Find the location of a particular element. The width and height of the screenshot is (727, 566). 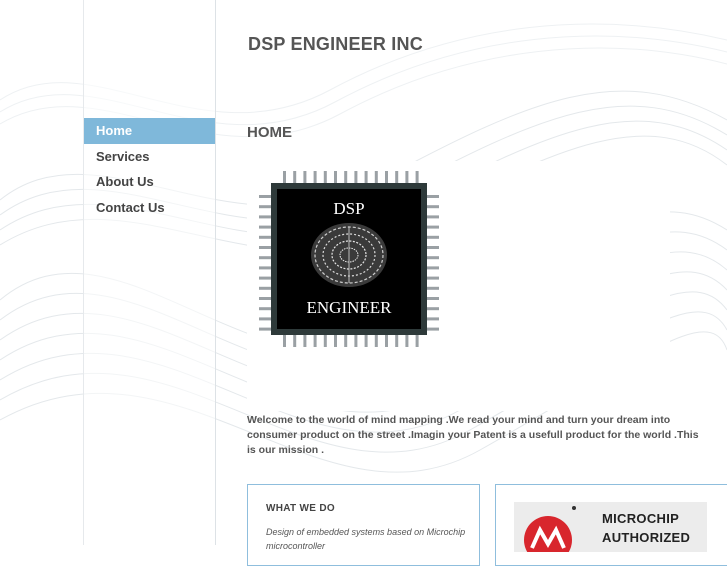

nav-item-contact-us: Contact Us is located at coordinates (149, 208).